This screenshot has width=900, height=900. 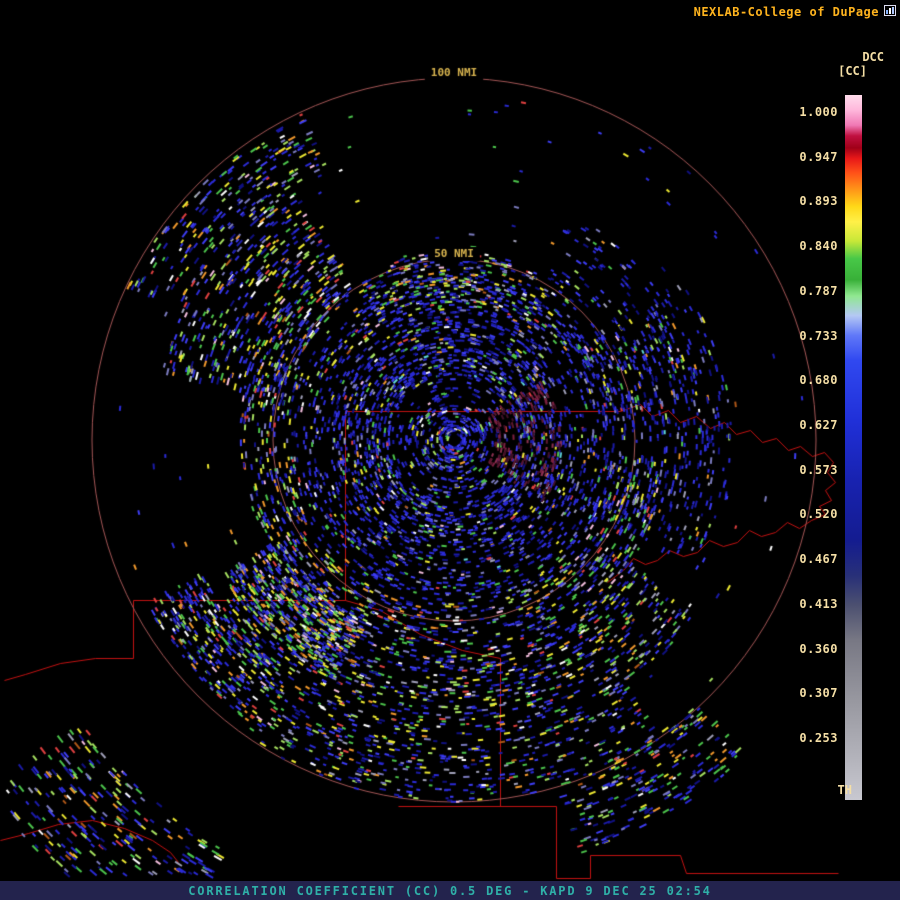 I want to click on legend-tick: 0.733, so click(x=818, y=335).